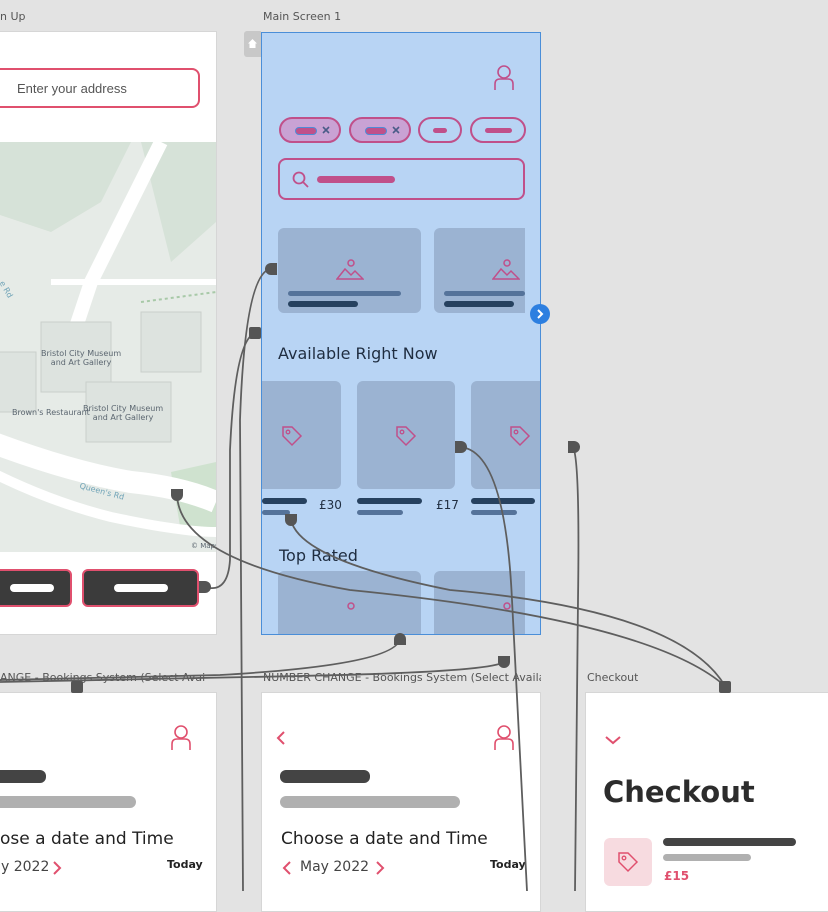 Image resolution: width=828 pixels, height=912 pixels. Describe the element at coordinates (707, 857) in the screenshot. I see `checkout-item-detail-bar` at that location.